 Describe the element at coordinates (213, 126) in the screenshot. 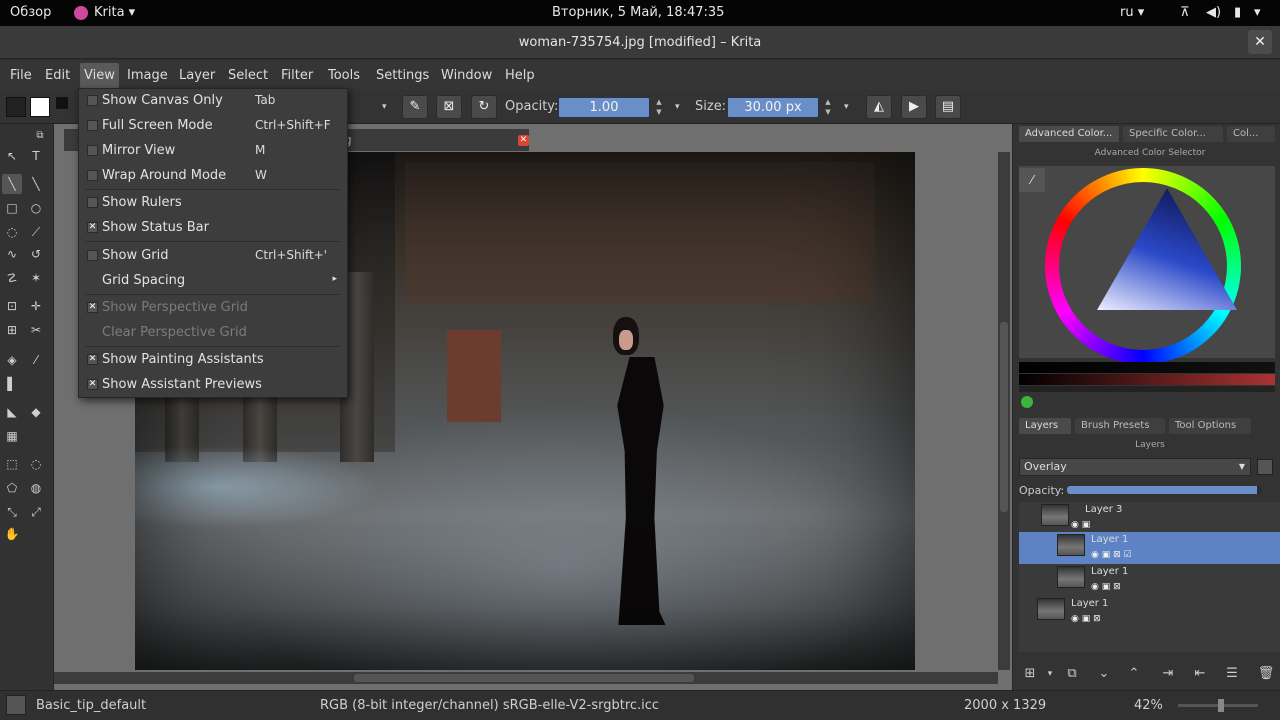

I see `menu-item-full-screen-mode: Full Screen Mode Ctrl+Shift+F` at that location.